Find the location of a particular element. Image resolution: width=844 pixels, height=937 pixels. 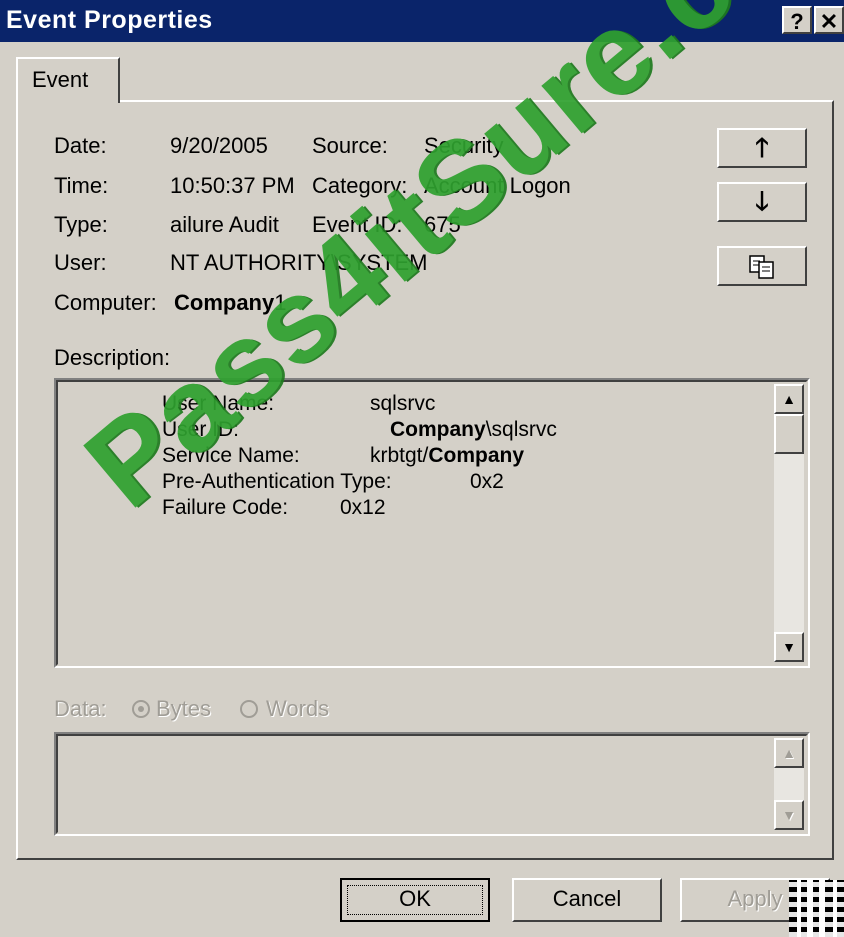

data-scroll-down-button: ▼ is located at coordinates (789, 815).